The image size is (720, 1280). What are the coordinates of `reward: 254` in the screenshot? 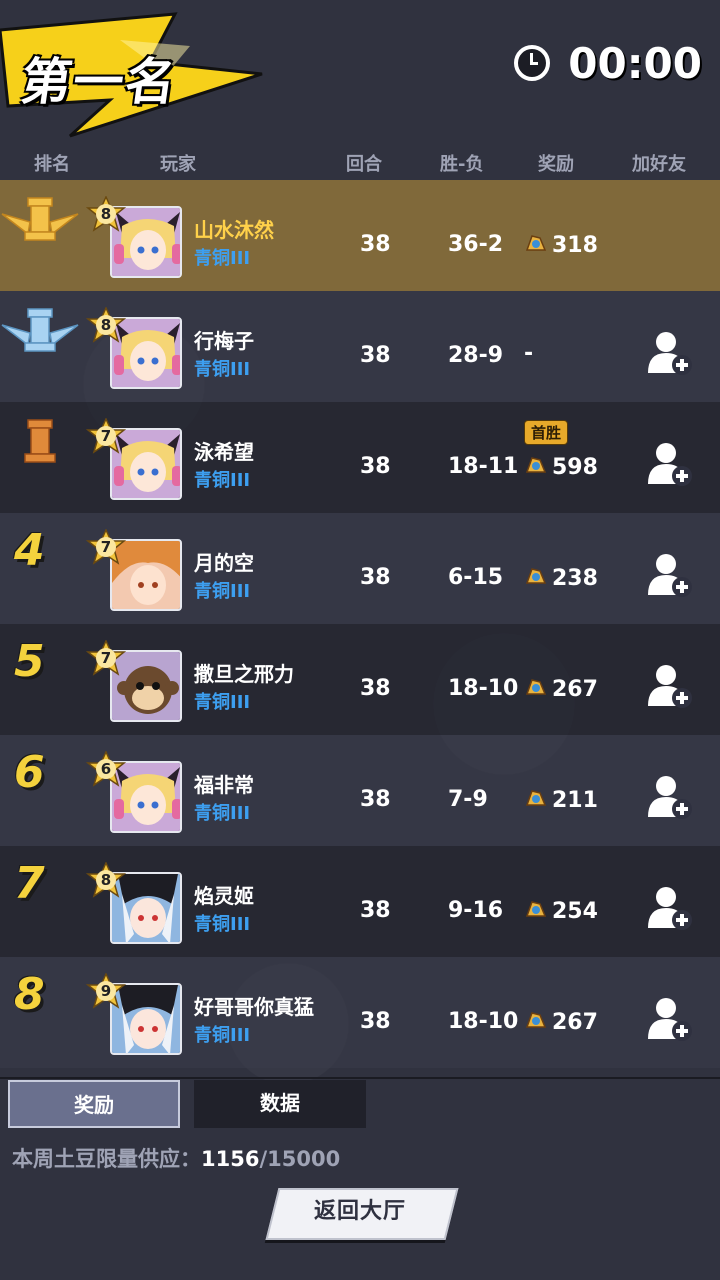 It's located at (561, 911).